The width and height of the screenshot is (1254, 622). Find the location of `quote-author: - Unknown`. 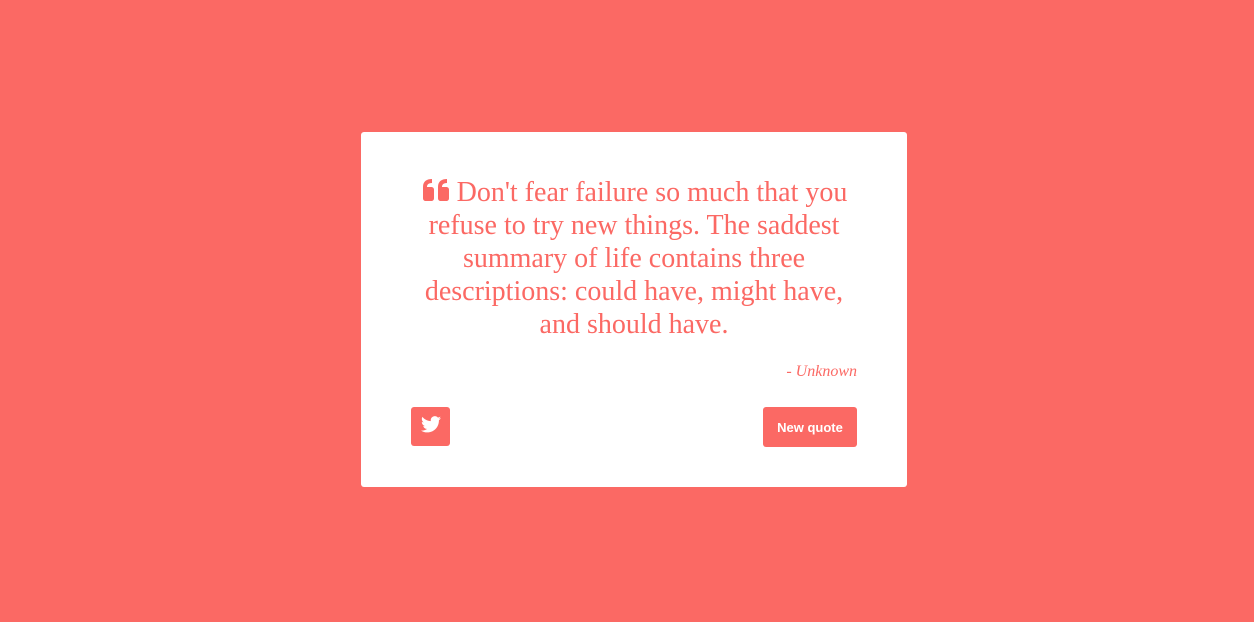

quote-author: - Unknown is located at coordinates (821, 371).